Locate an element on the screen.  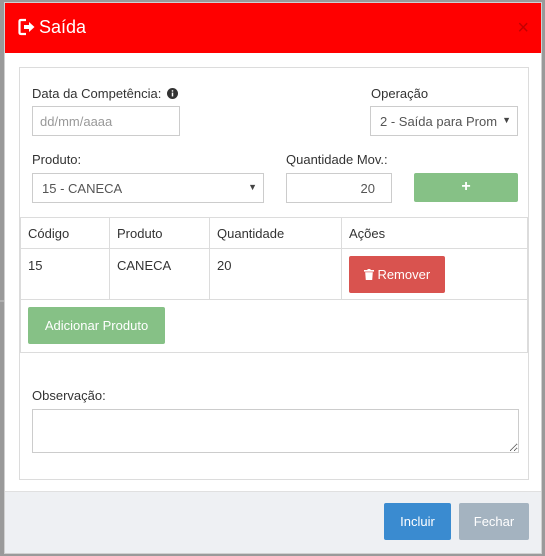
header-quantidade: Quantidade is located at coordinates (275, 233).